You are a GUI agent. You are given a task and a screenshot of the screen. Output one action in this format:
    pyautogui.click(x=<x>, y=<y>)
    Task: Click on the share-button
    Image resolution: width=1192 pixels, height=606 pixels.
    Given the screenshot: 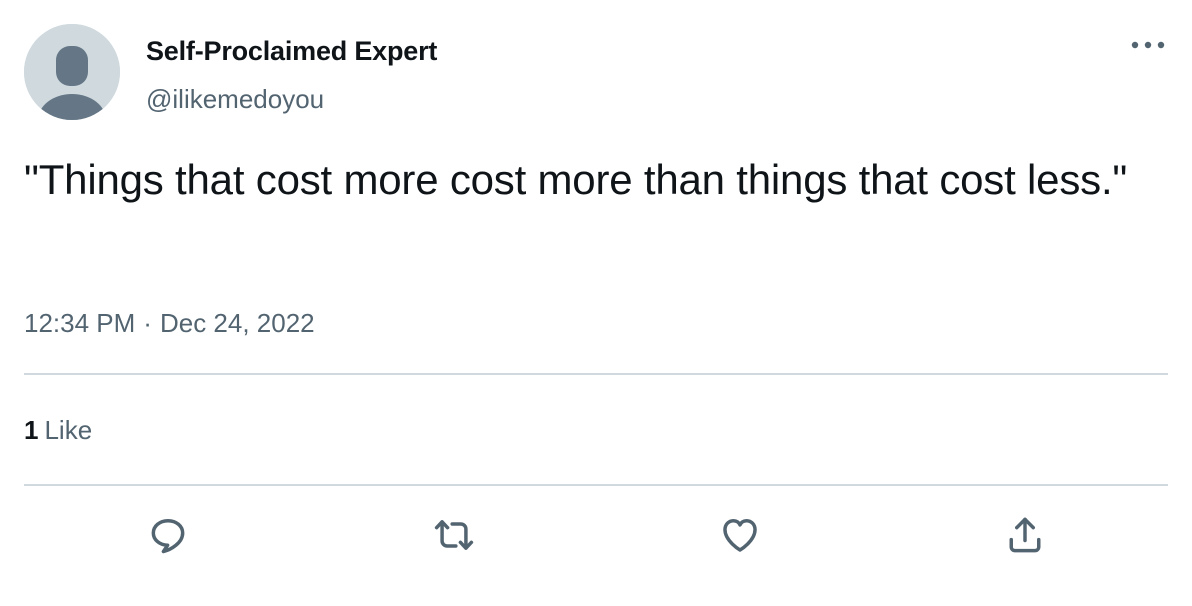 What is the action you would take?
    pyautogui.click(x=1025, y=535)
    